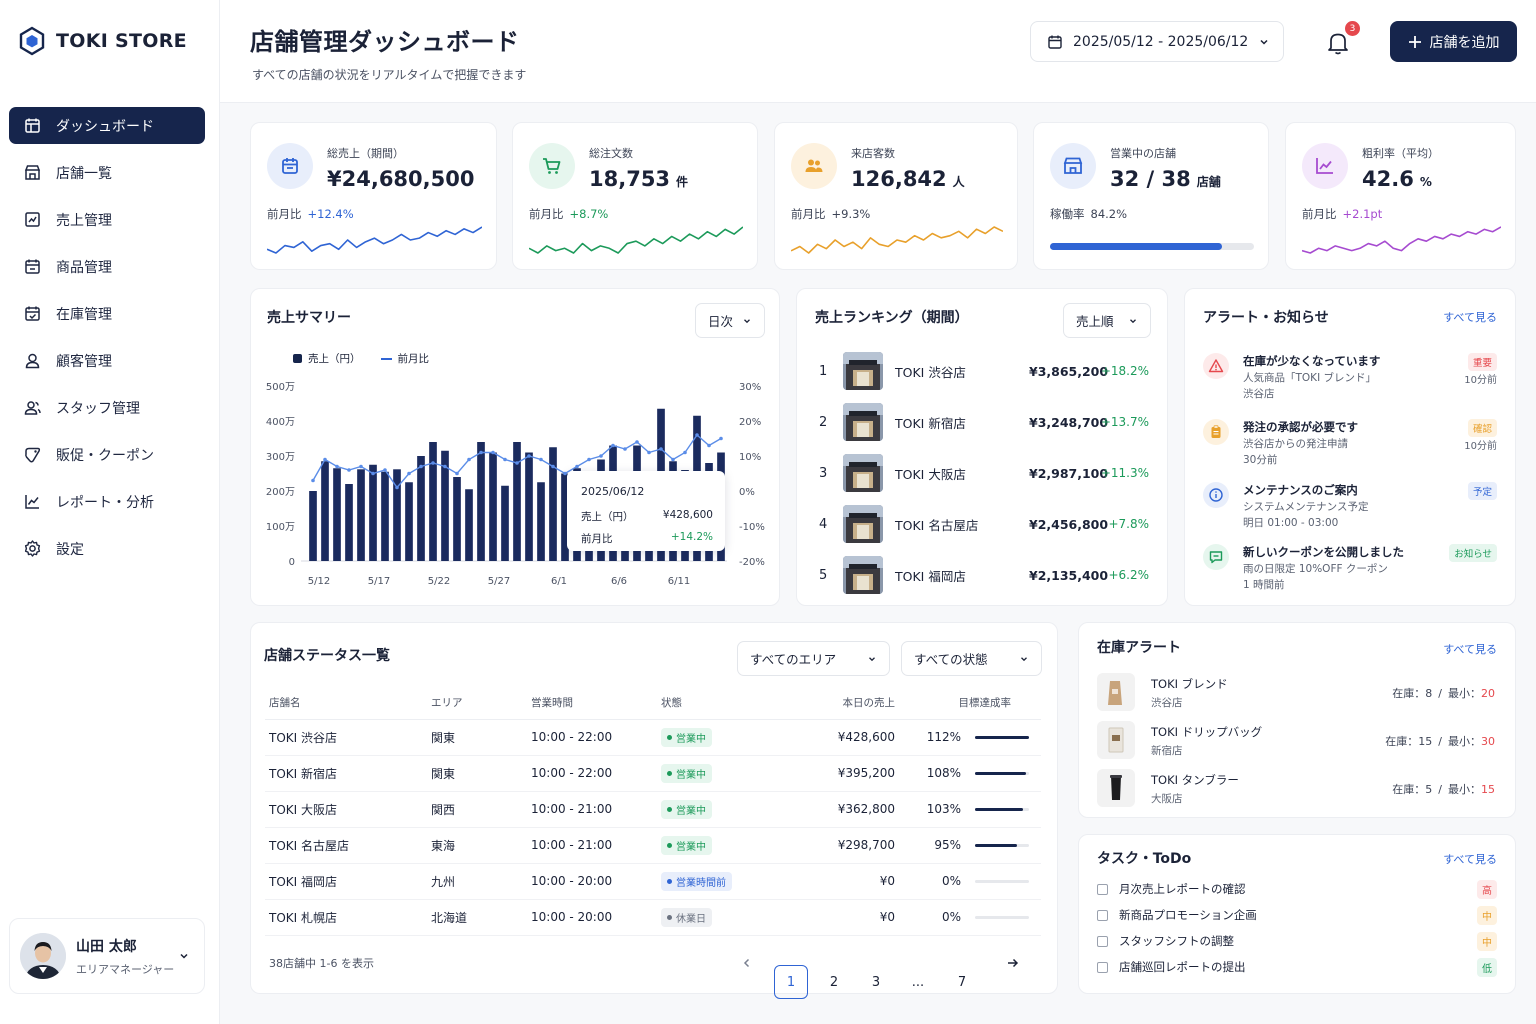 The image size is (1536, 1024). I want to click on table-header-cell: 状態, so click(721, 703).